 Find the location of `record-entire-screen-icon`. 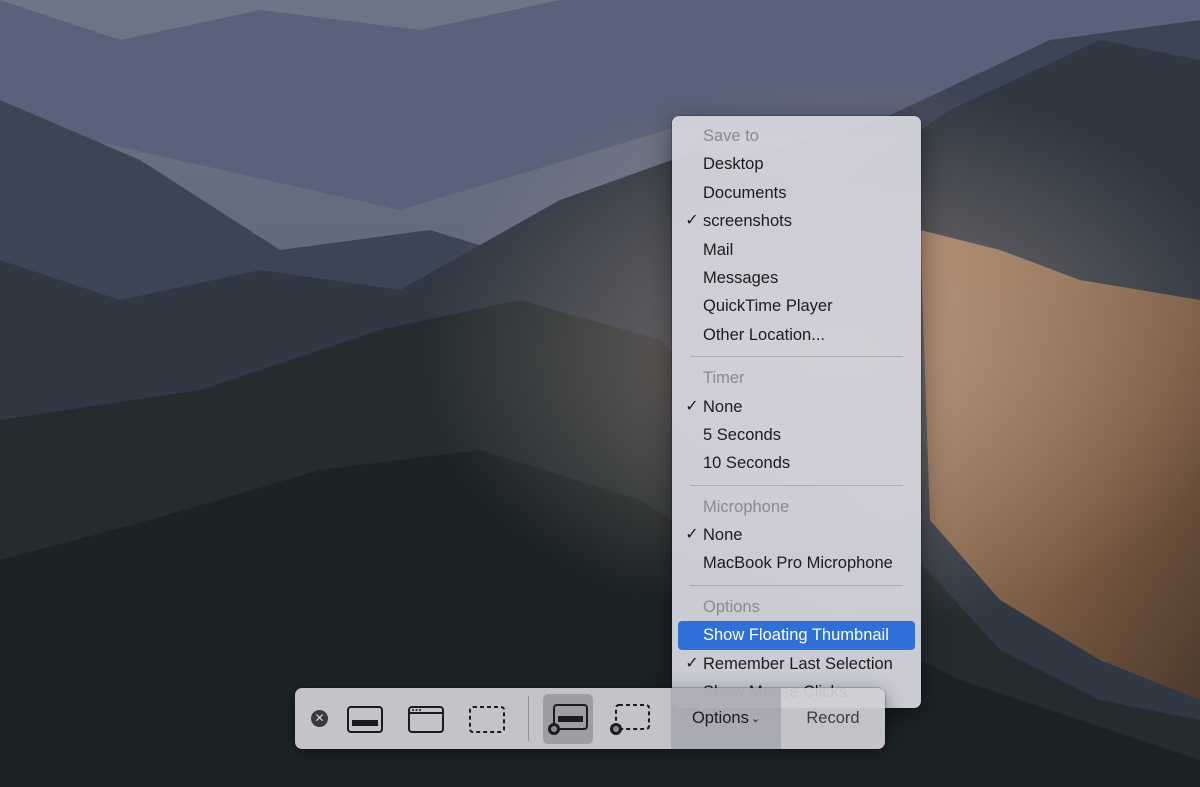

record-entire-screen-icon is located at coordinates (568, 719).